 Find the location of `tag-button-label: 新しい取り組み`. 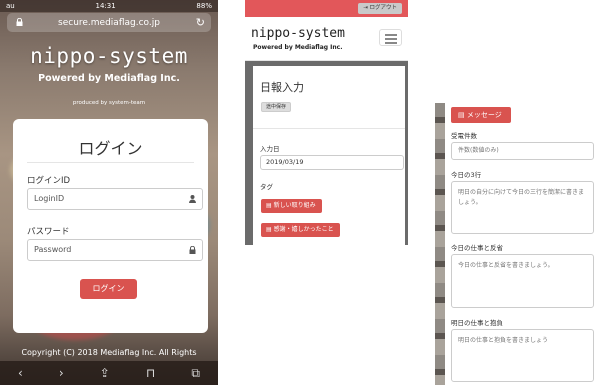

tag-button-label: 新しい取り組み is located at coordinates (294, 205).